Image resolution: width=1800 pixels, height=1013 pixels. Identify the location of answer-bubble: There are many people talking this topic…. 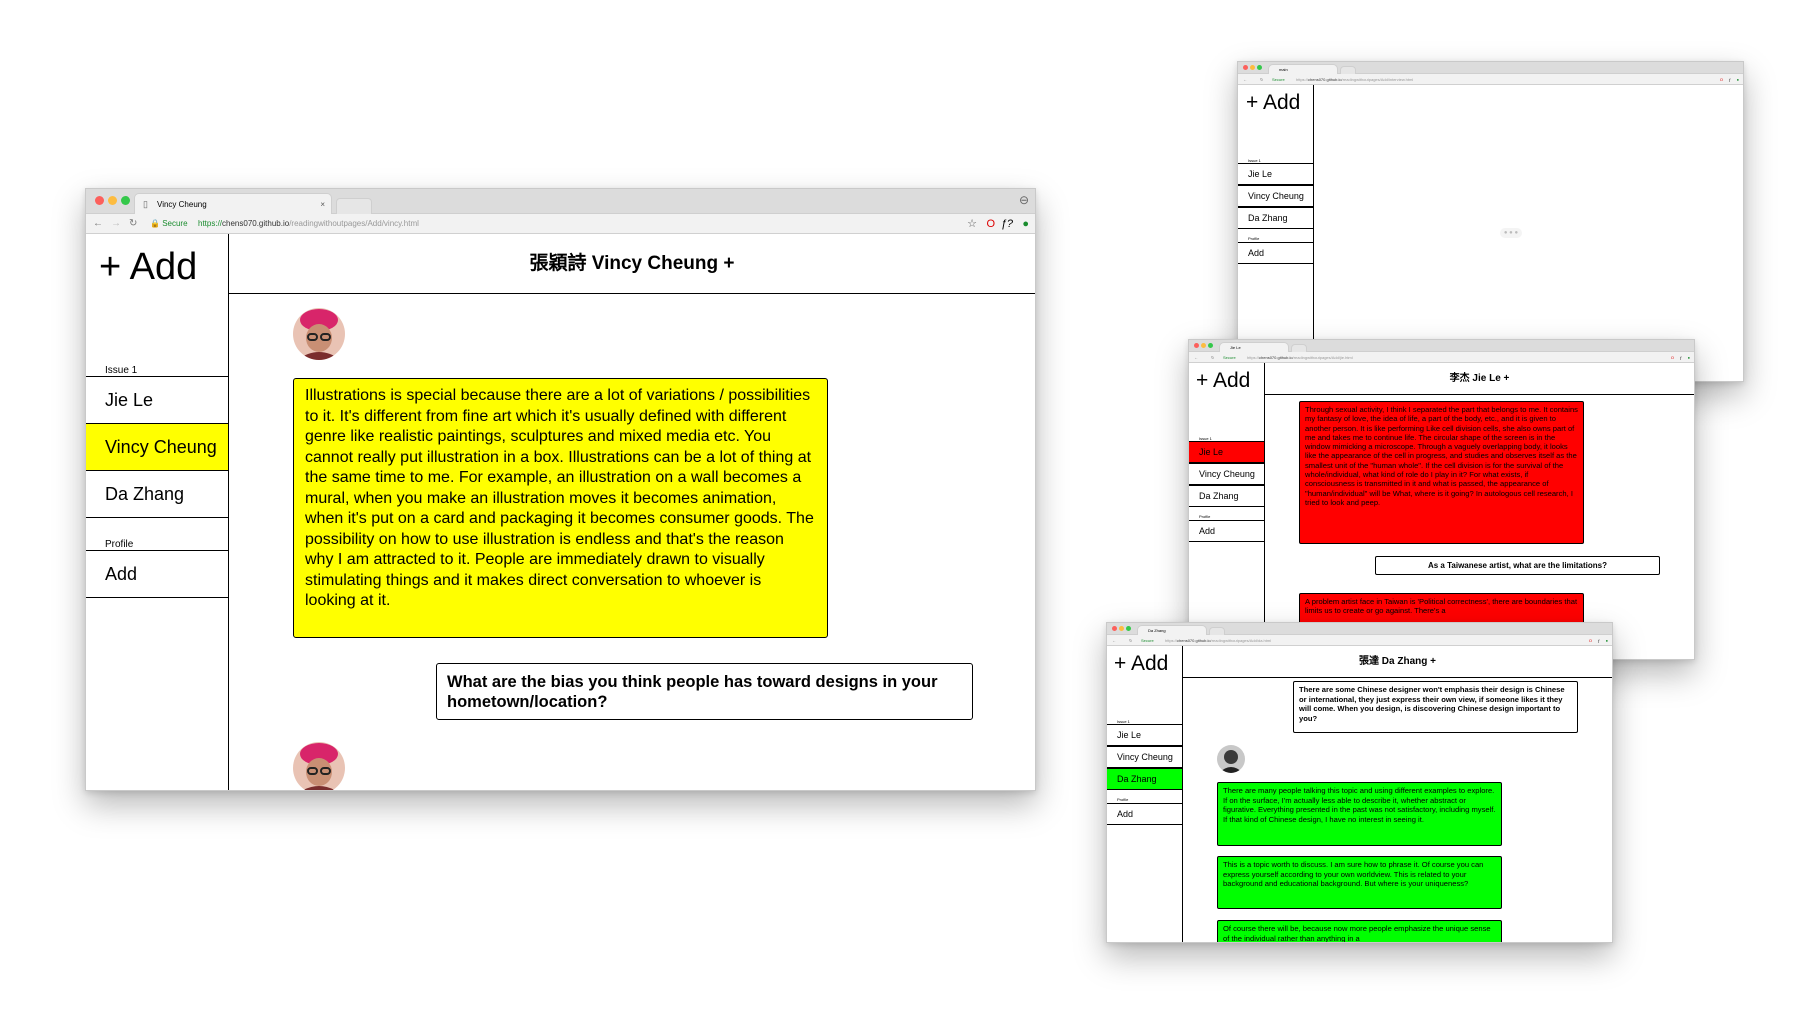
(1359, 814).